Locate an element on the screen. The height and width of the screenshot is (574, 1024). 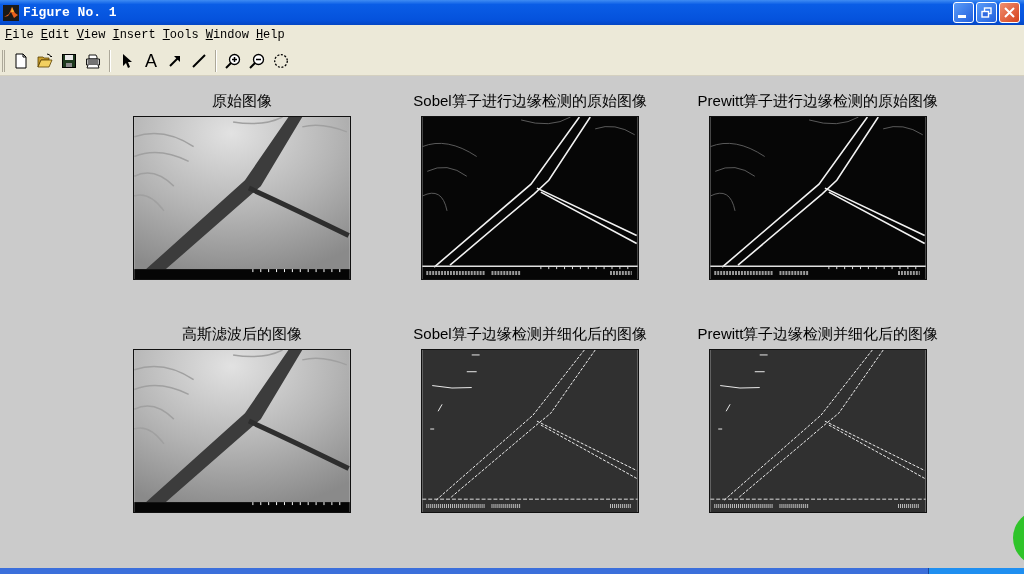
new-file-icon is located at coordinates (21, 60).